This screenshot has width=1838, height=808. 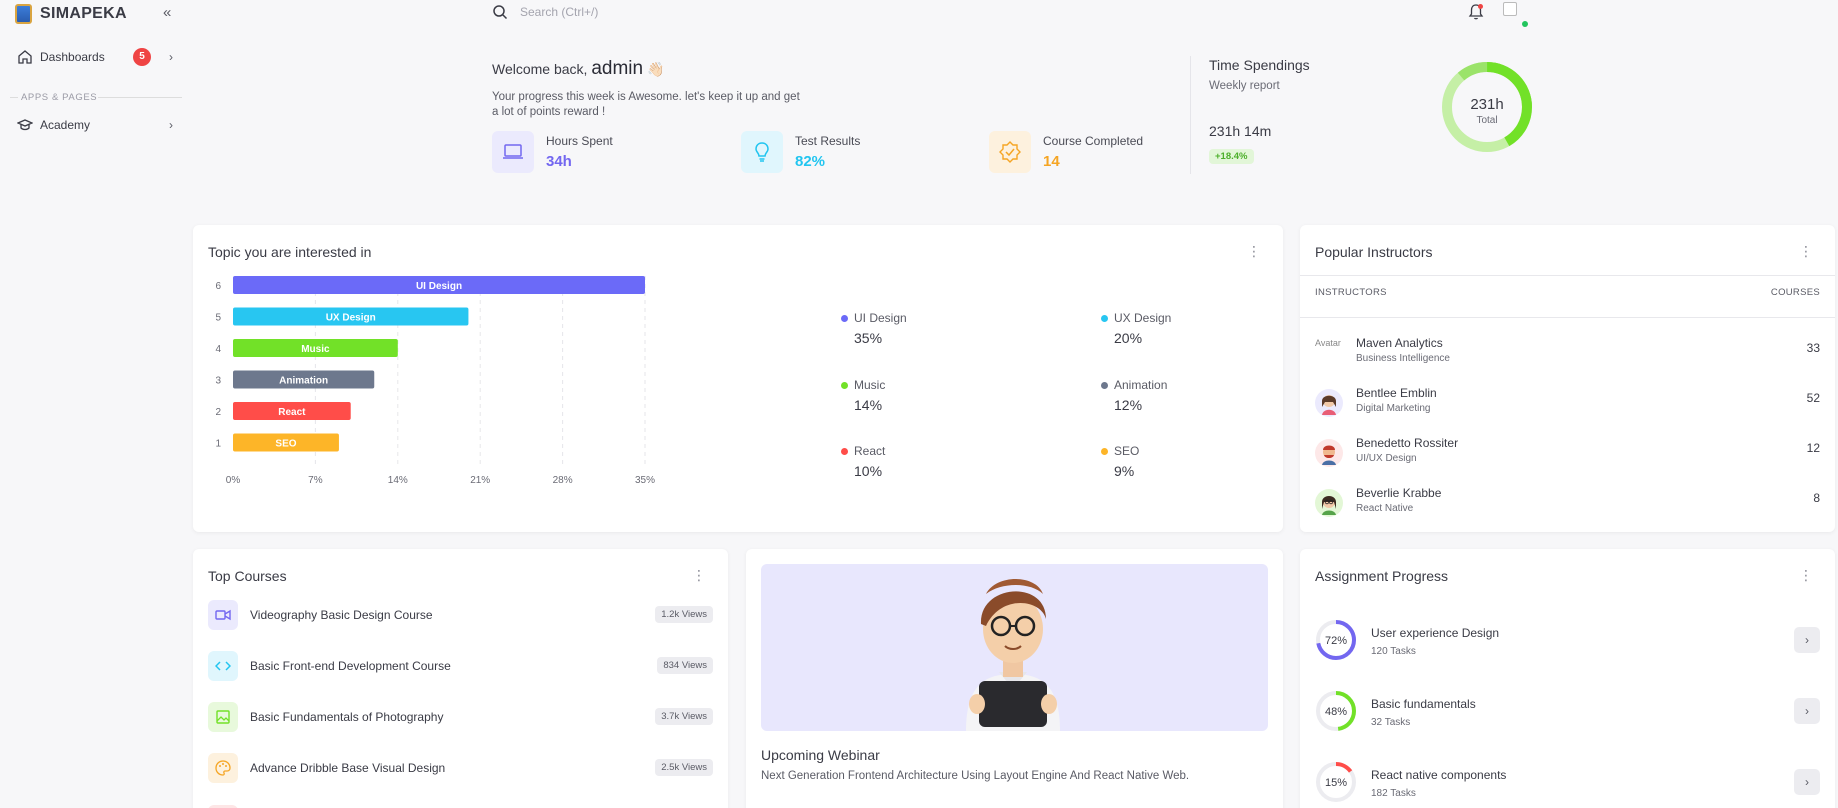 I want to click on x-tick-label: 21%, so click(x=480, y=480).